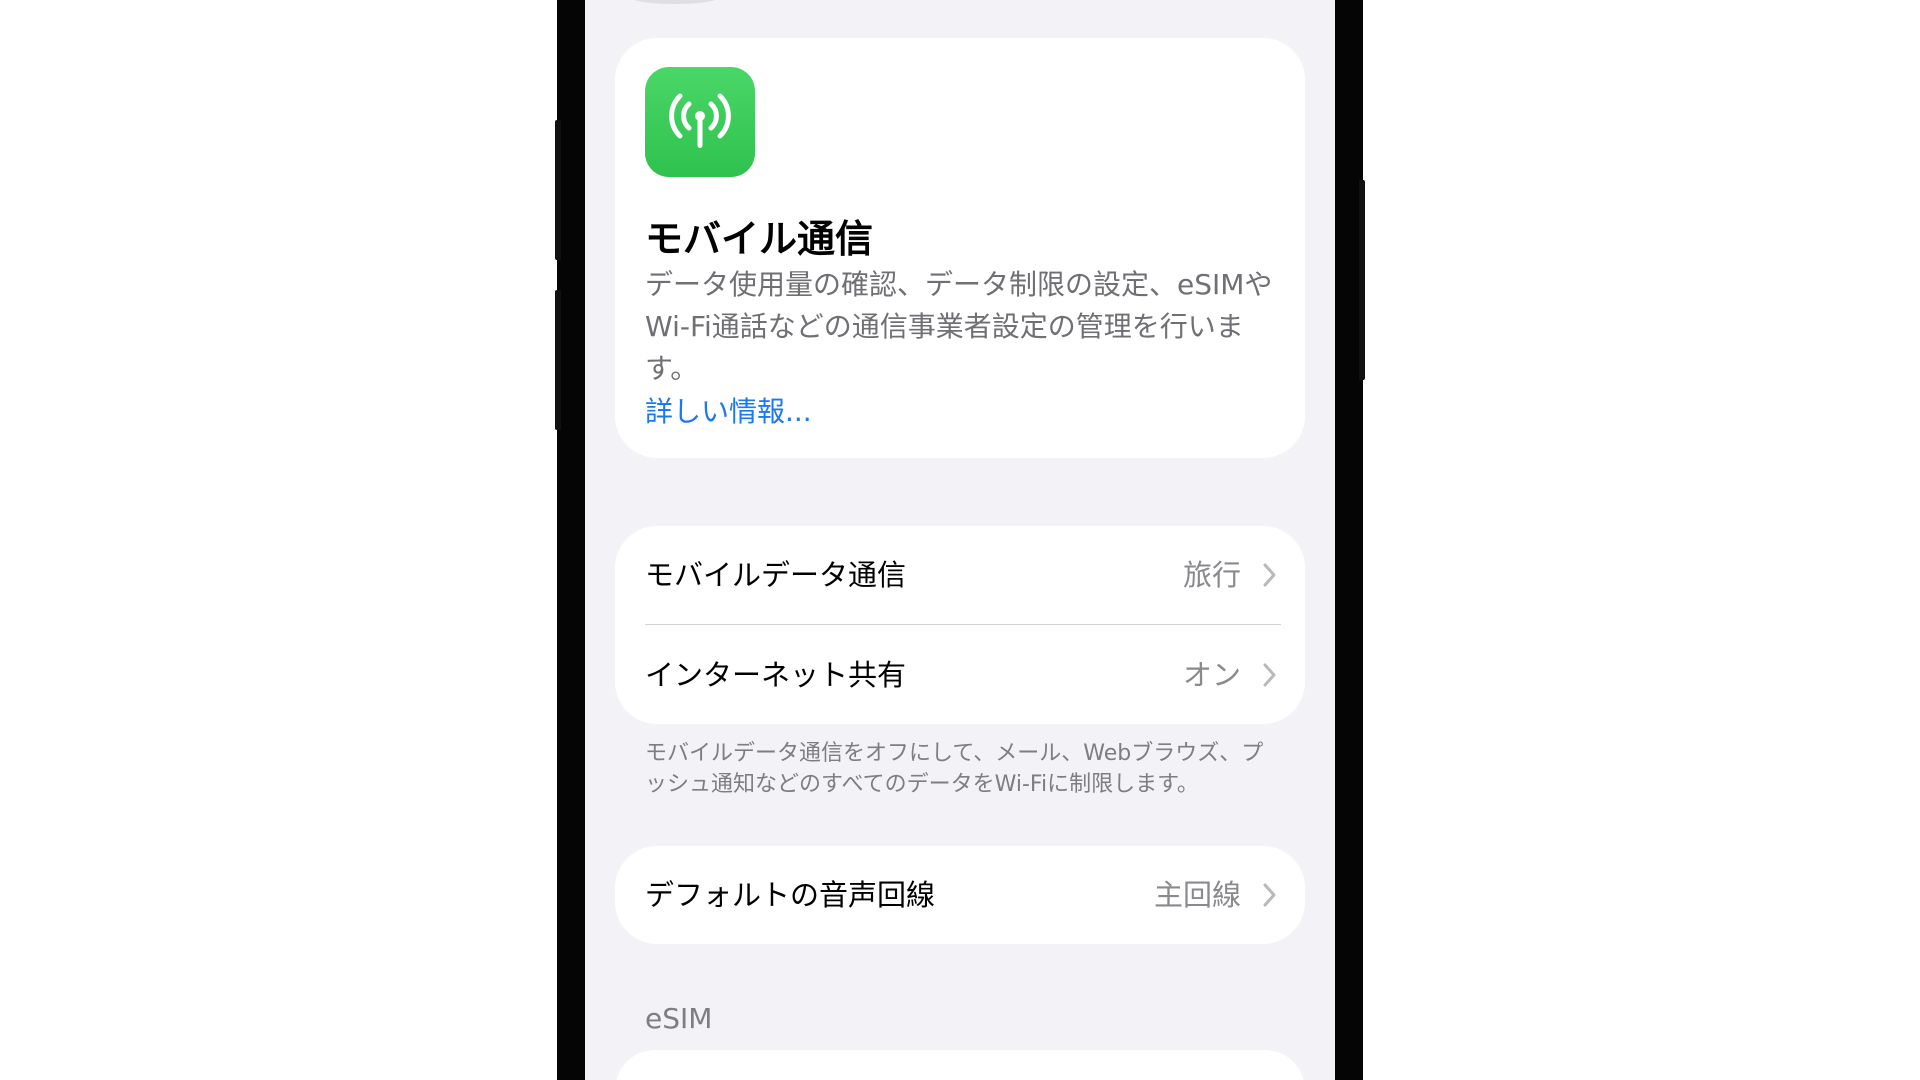 The width and height of the screenshot is (1920, 1080). I want to click on antenna-radiowaves-icon, so click(700, 122).